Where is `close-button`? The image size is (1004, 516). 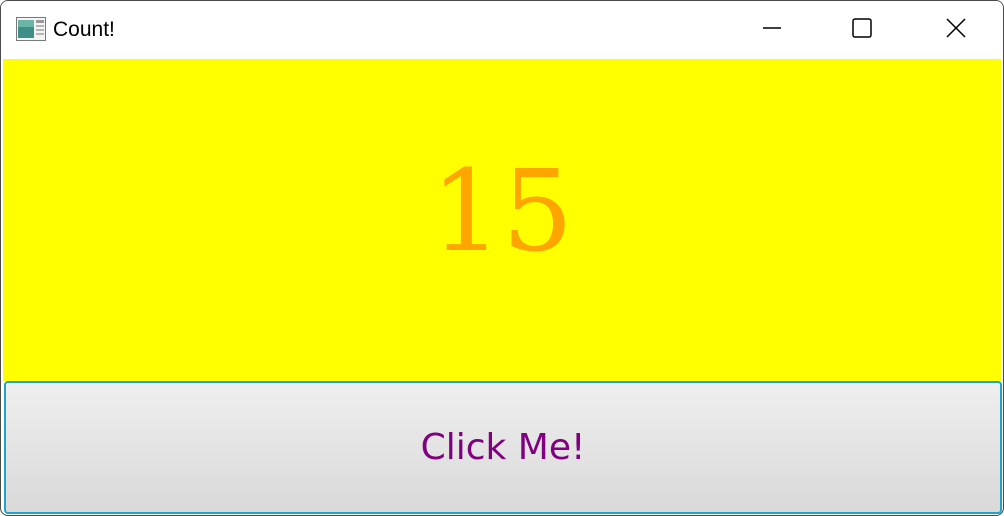 close-button is located at coordinates (956, 30).